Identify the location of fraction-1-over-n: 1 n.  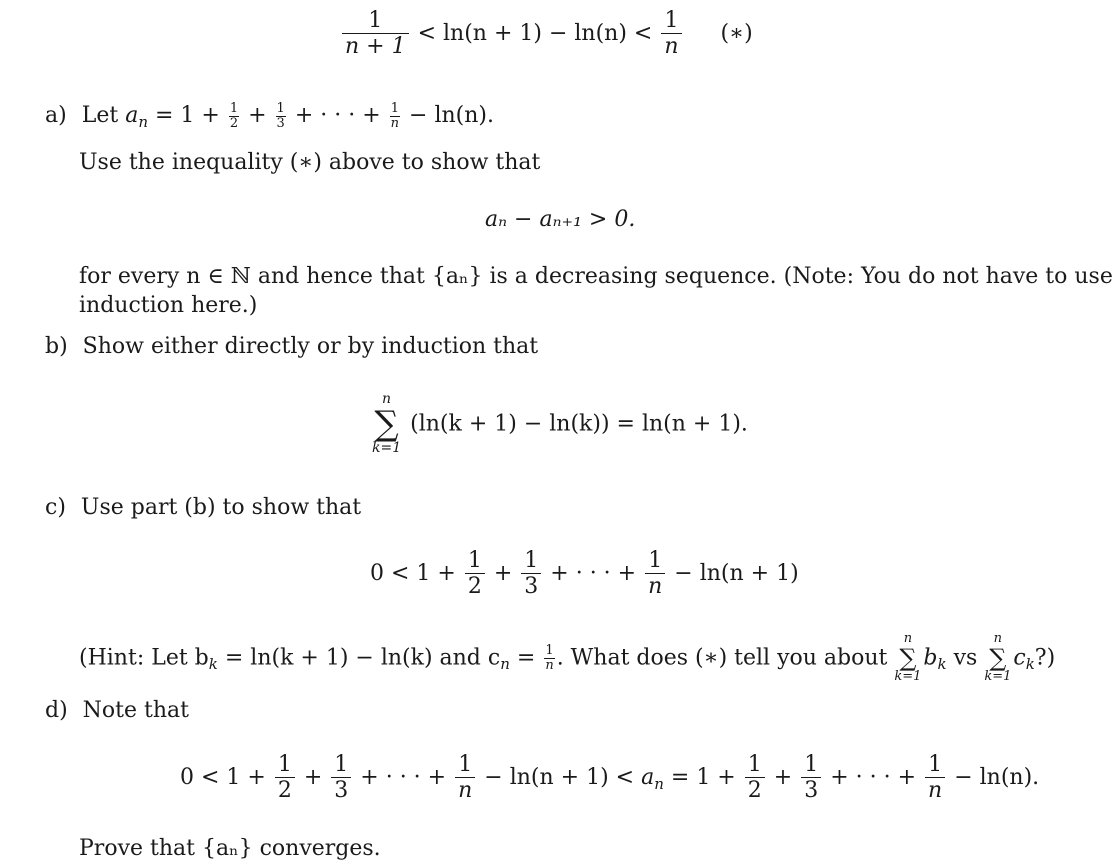
(671, 34).